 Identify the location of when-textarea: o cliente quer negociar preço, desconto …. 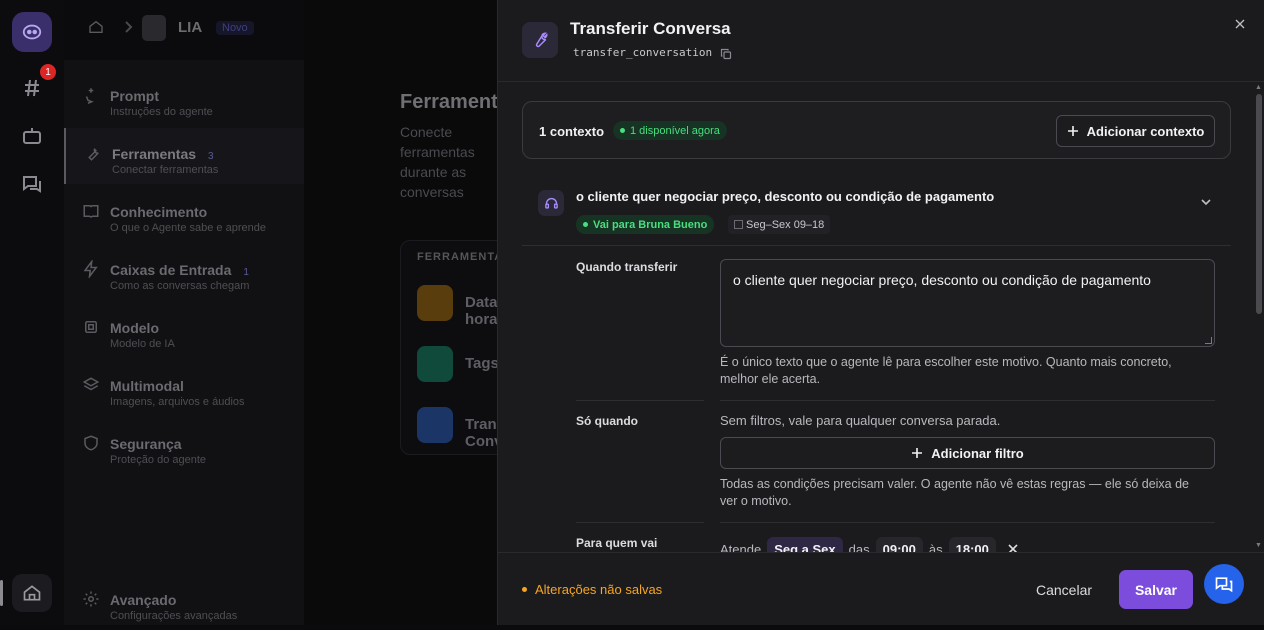
(967, 303).